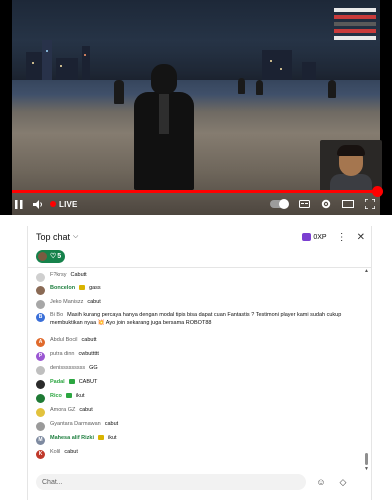 This screenshot has width=392, height=500. I want to click on fullscreen-icon, so click(370, 204).